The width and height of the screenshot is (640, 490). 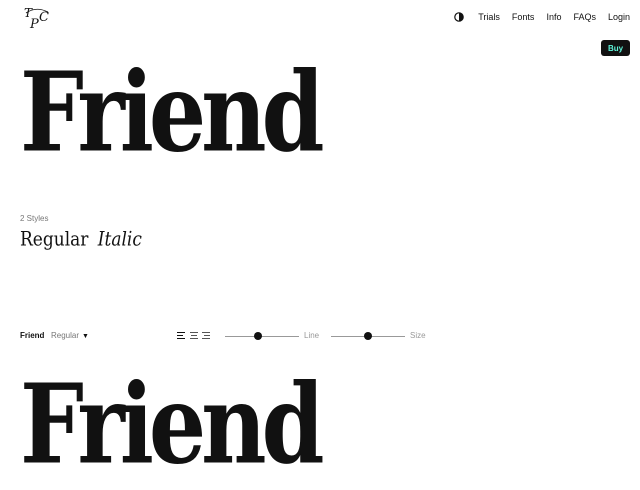 I want to click on type-tester-toolbar: Friend Regular ▼ Line Size, so click(x=320, y=336).